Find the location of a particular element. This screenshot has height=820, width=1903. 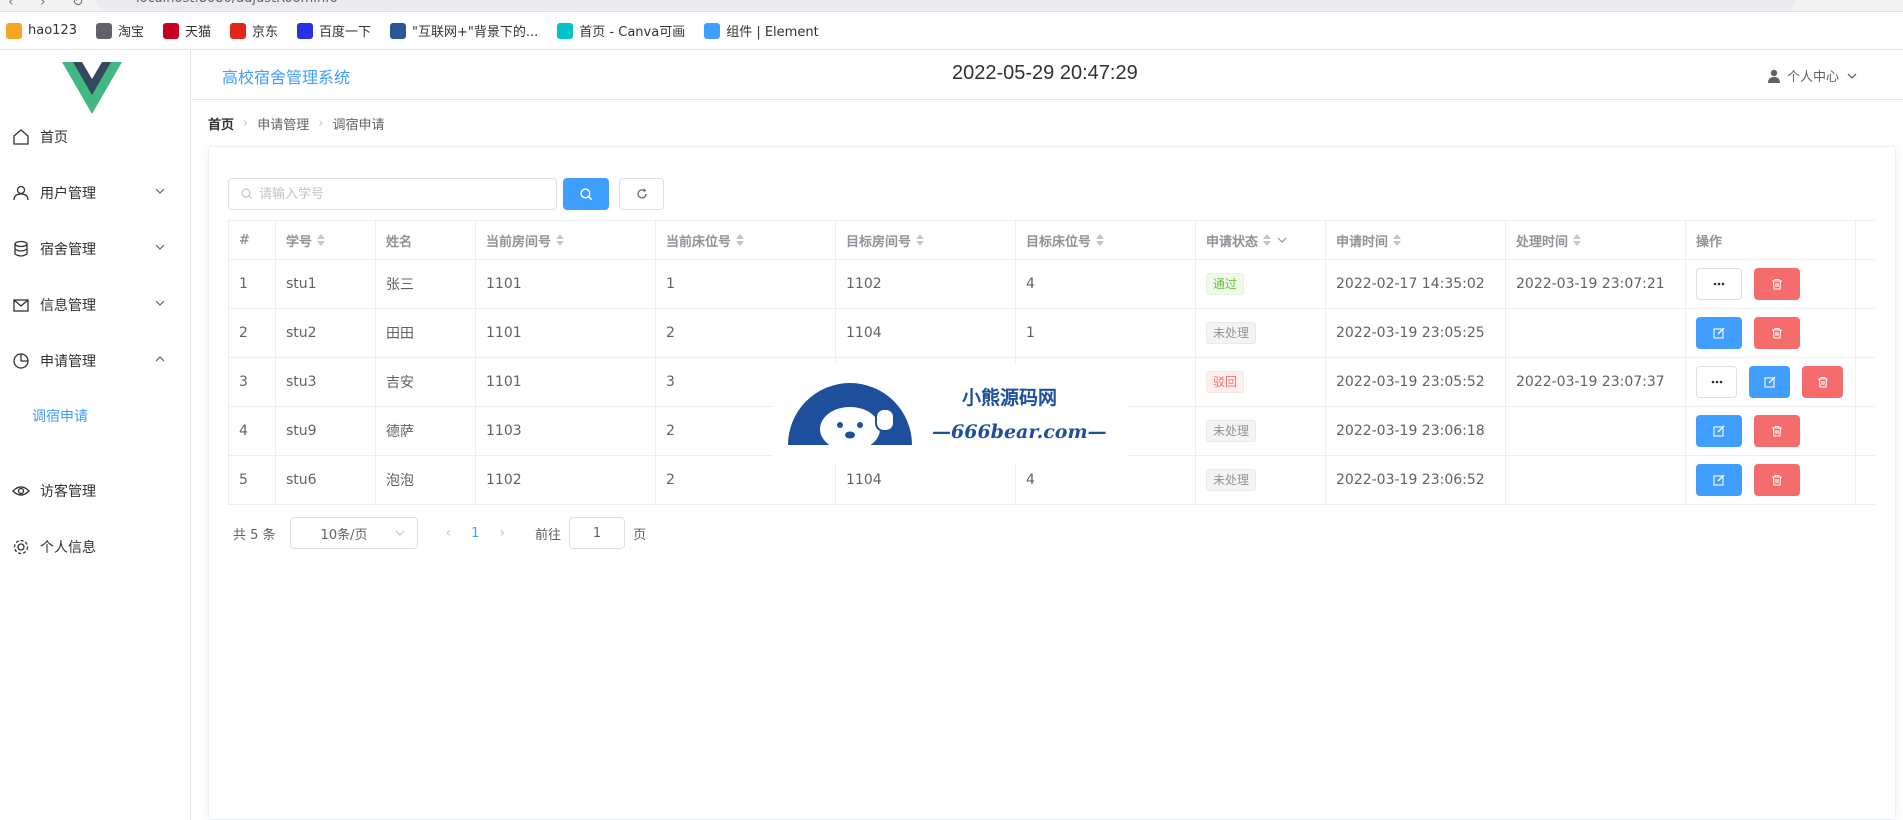

search-icon is located at coordinates (247, 194).